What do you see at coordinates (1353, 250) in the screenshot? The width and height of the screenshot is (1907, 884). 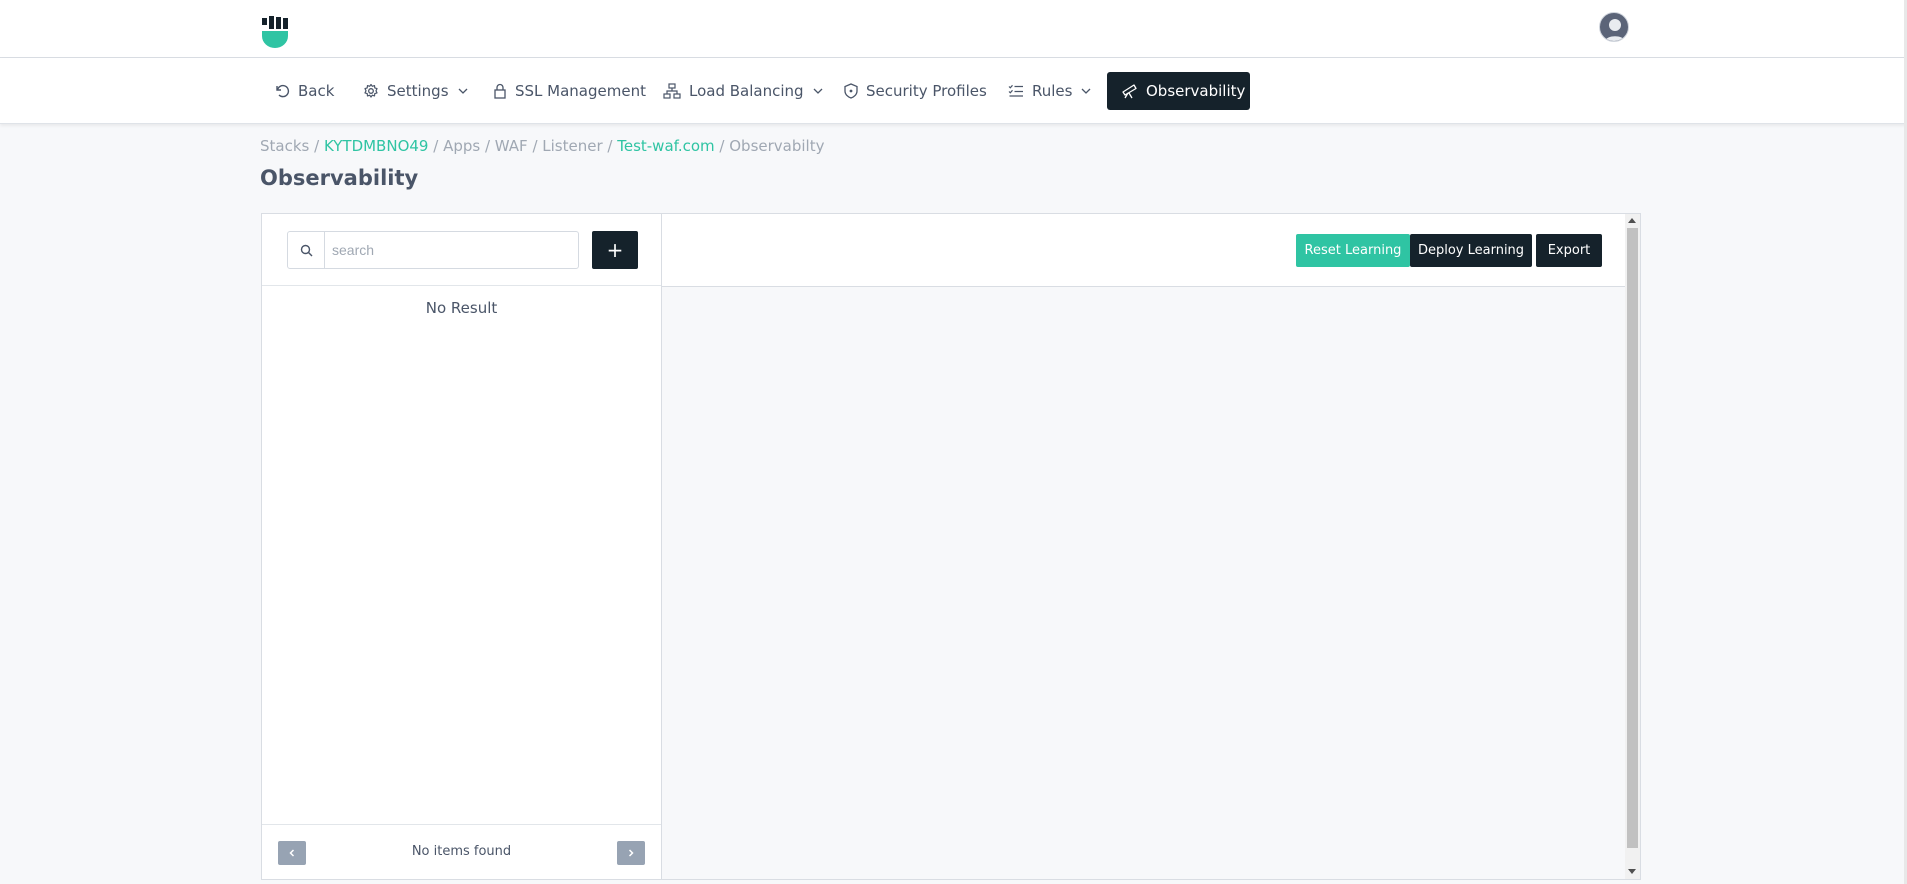 I see `reset-learning-button: Reset Learning` at bounding box center [1353, 250].